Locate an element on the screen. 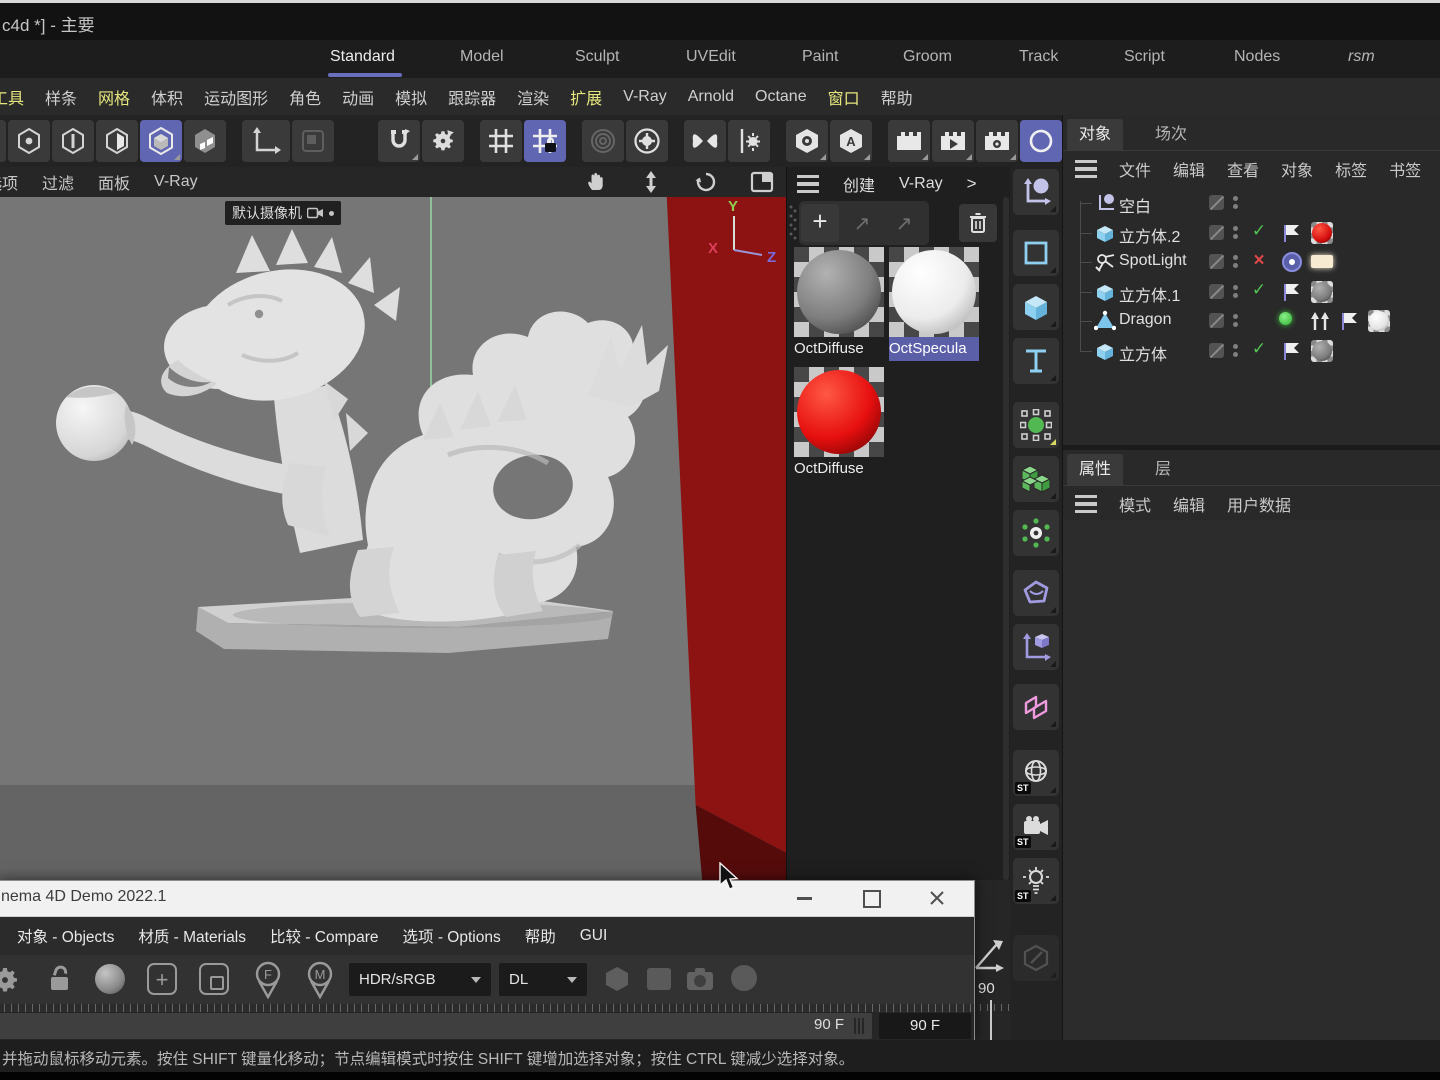  menu-simulate: 模拟 is located at coordinates (411, 97).